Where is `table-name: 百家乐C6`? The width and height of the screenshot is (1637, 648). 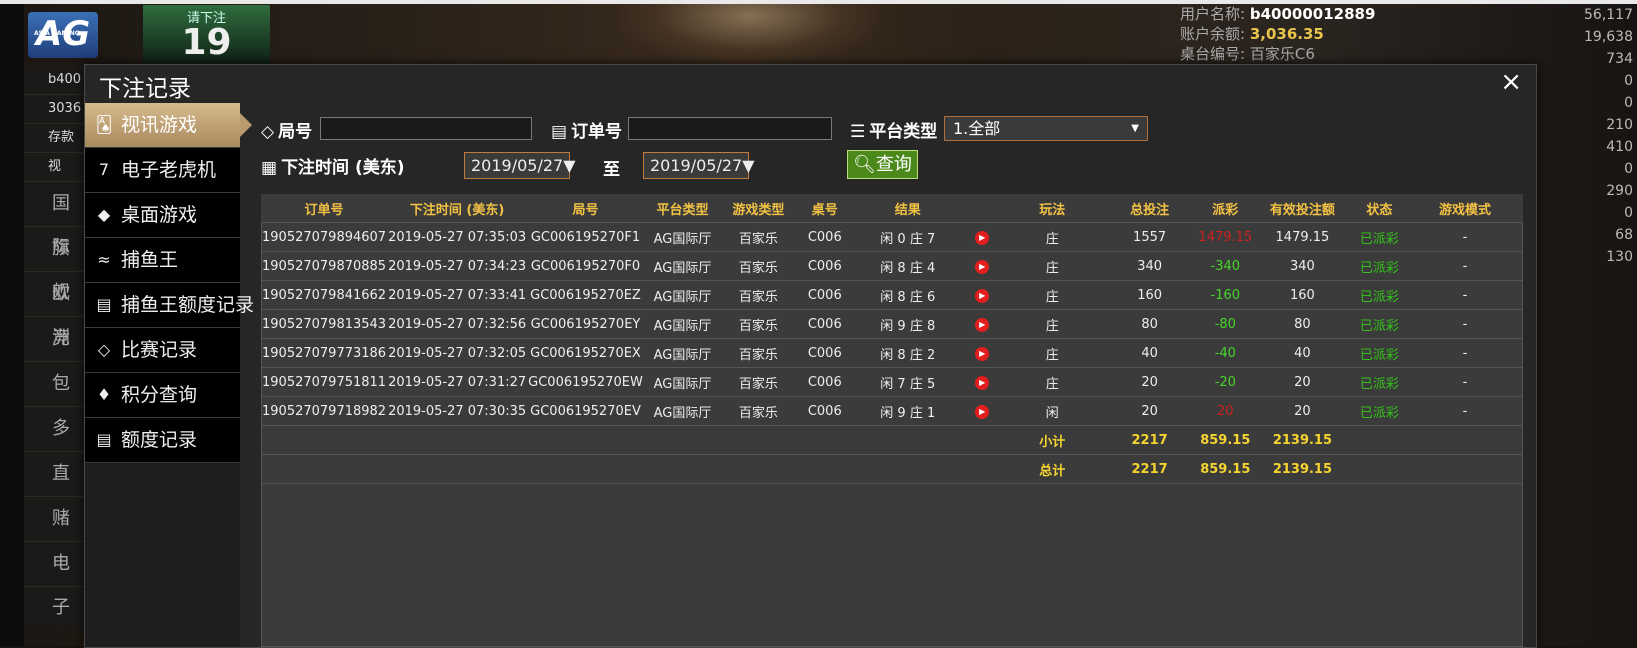 table-name: 百家乐C6 is located at coordinates (1282, 54).